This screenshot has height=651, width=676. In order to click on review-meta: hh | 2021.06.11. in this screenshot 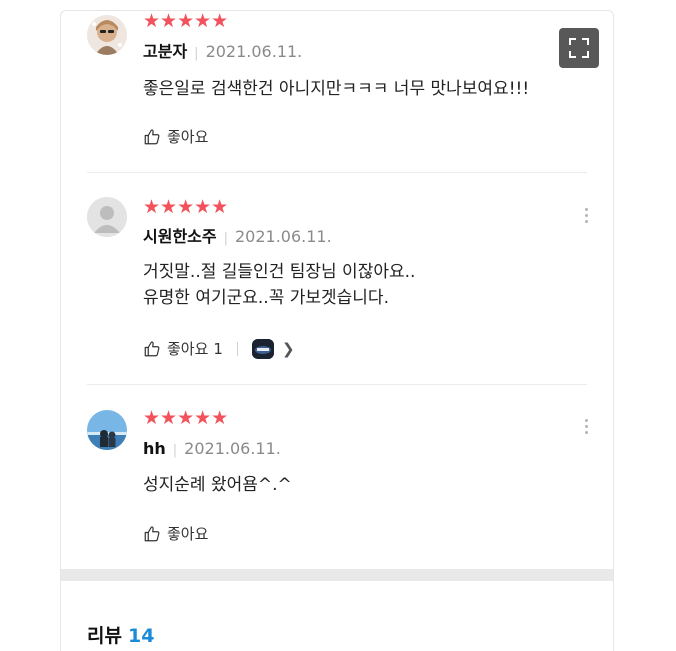, I will do `click(212, 450)`.